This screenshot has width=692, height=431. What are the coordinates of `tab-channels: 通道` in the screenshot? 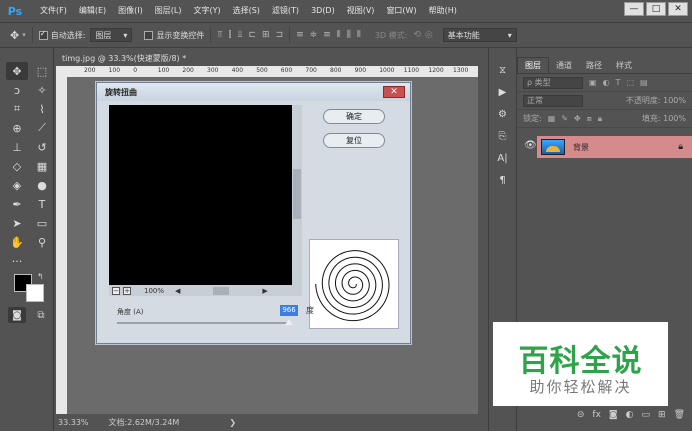 It's located at (564, 65).